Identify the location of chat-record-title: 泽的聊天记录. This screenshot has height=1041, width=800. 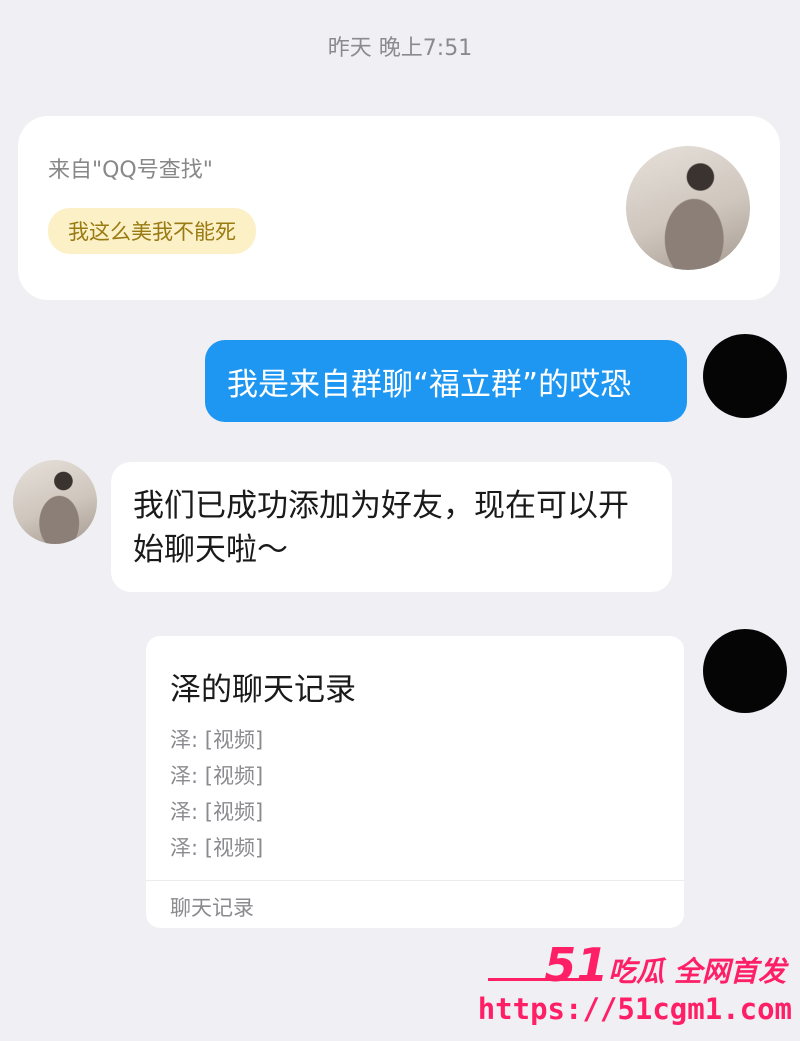
(263, 690).